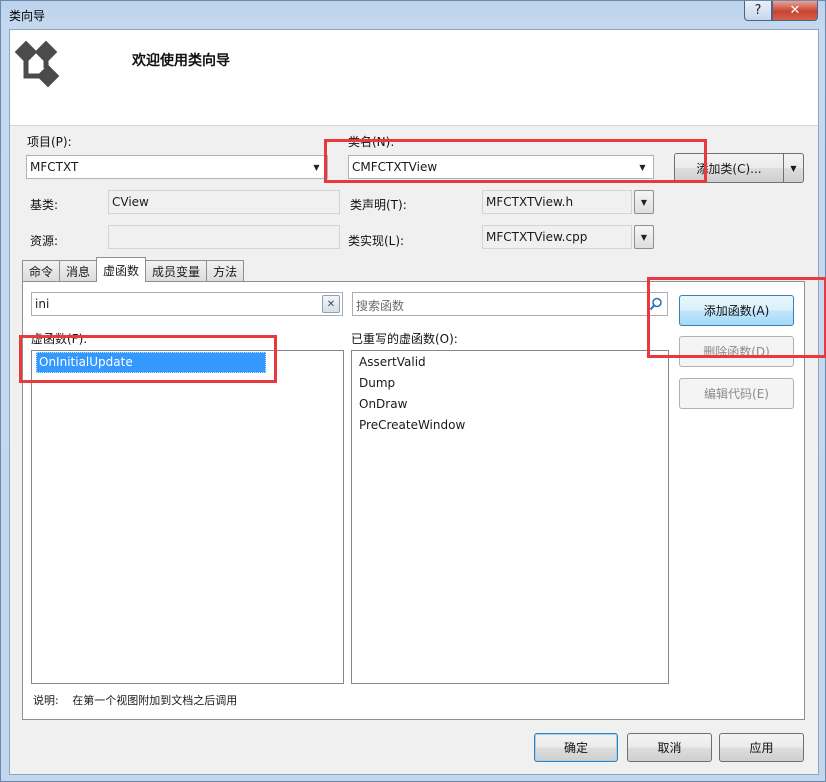 The width and height of the screenshot is (826, 782). Describe the element at coordinates (376, 241) in the screenshot. I see `class-implementation-label: 类实现(L):` at that location.